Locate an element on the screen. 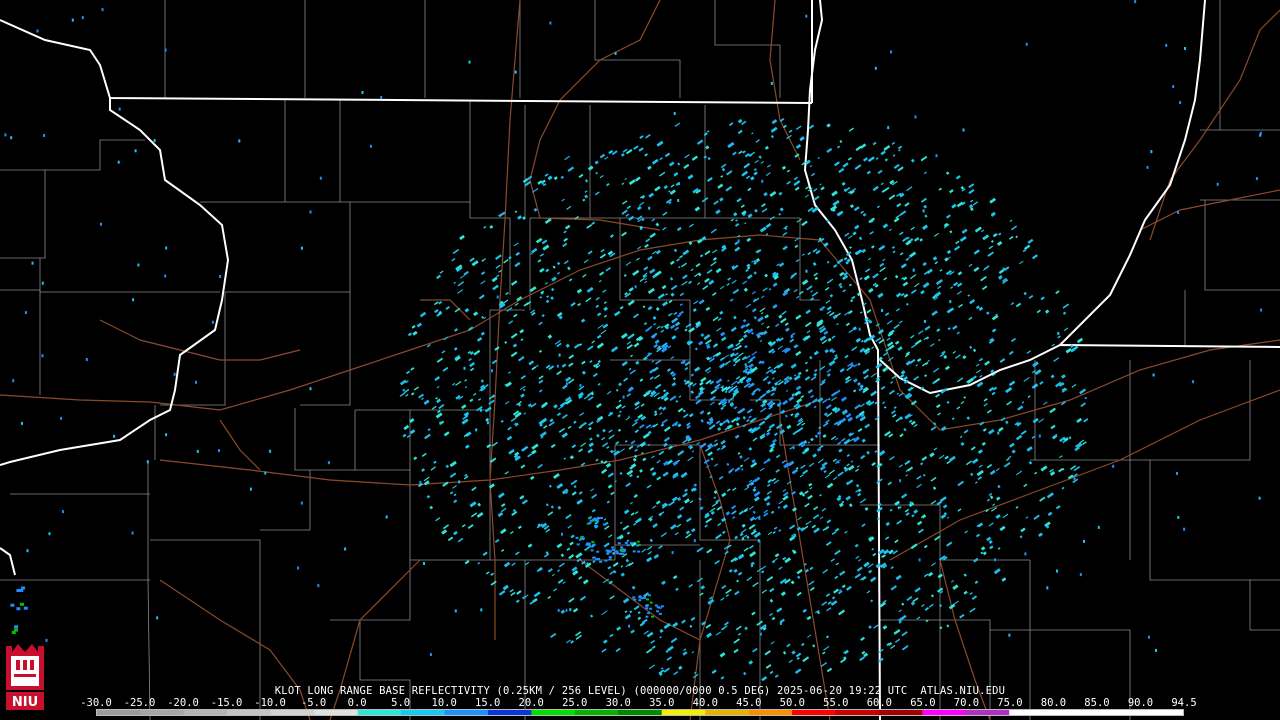 This screenshot has width=1280, height=720. niu-logo: NIU is located at coordinates (25, 677).